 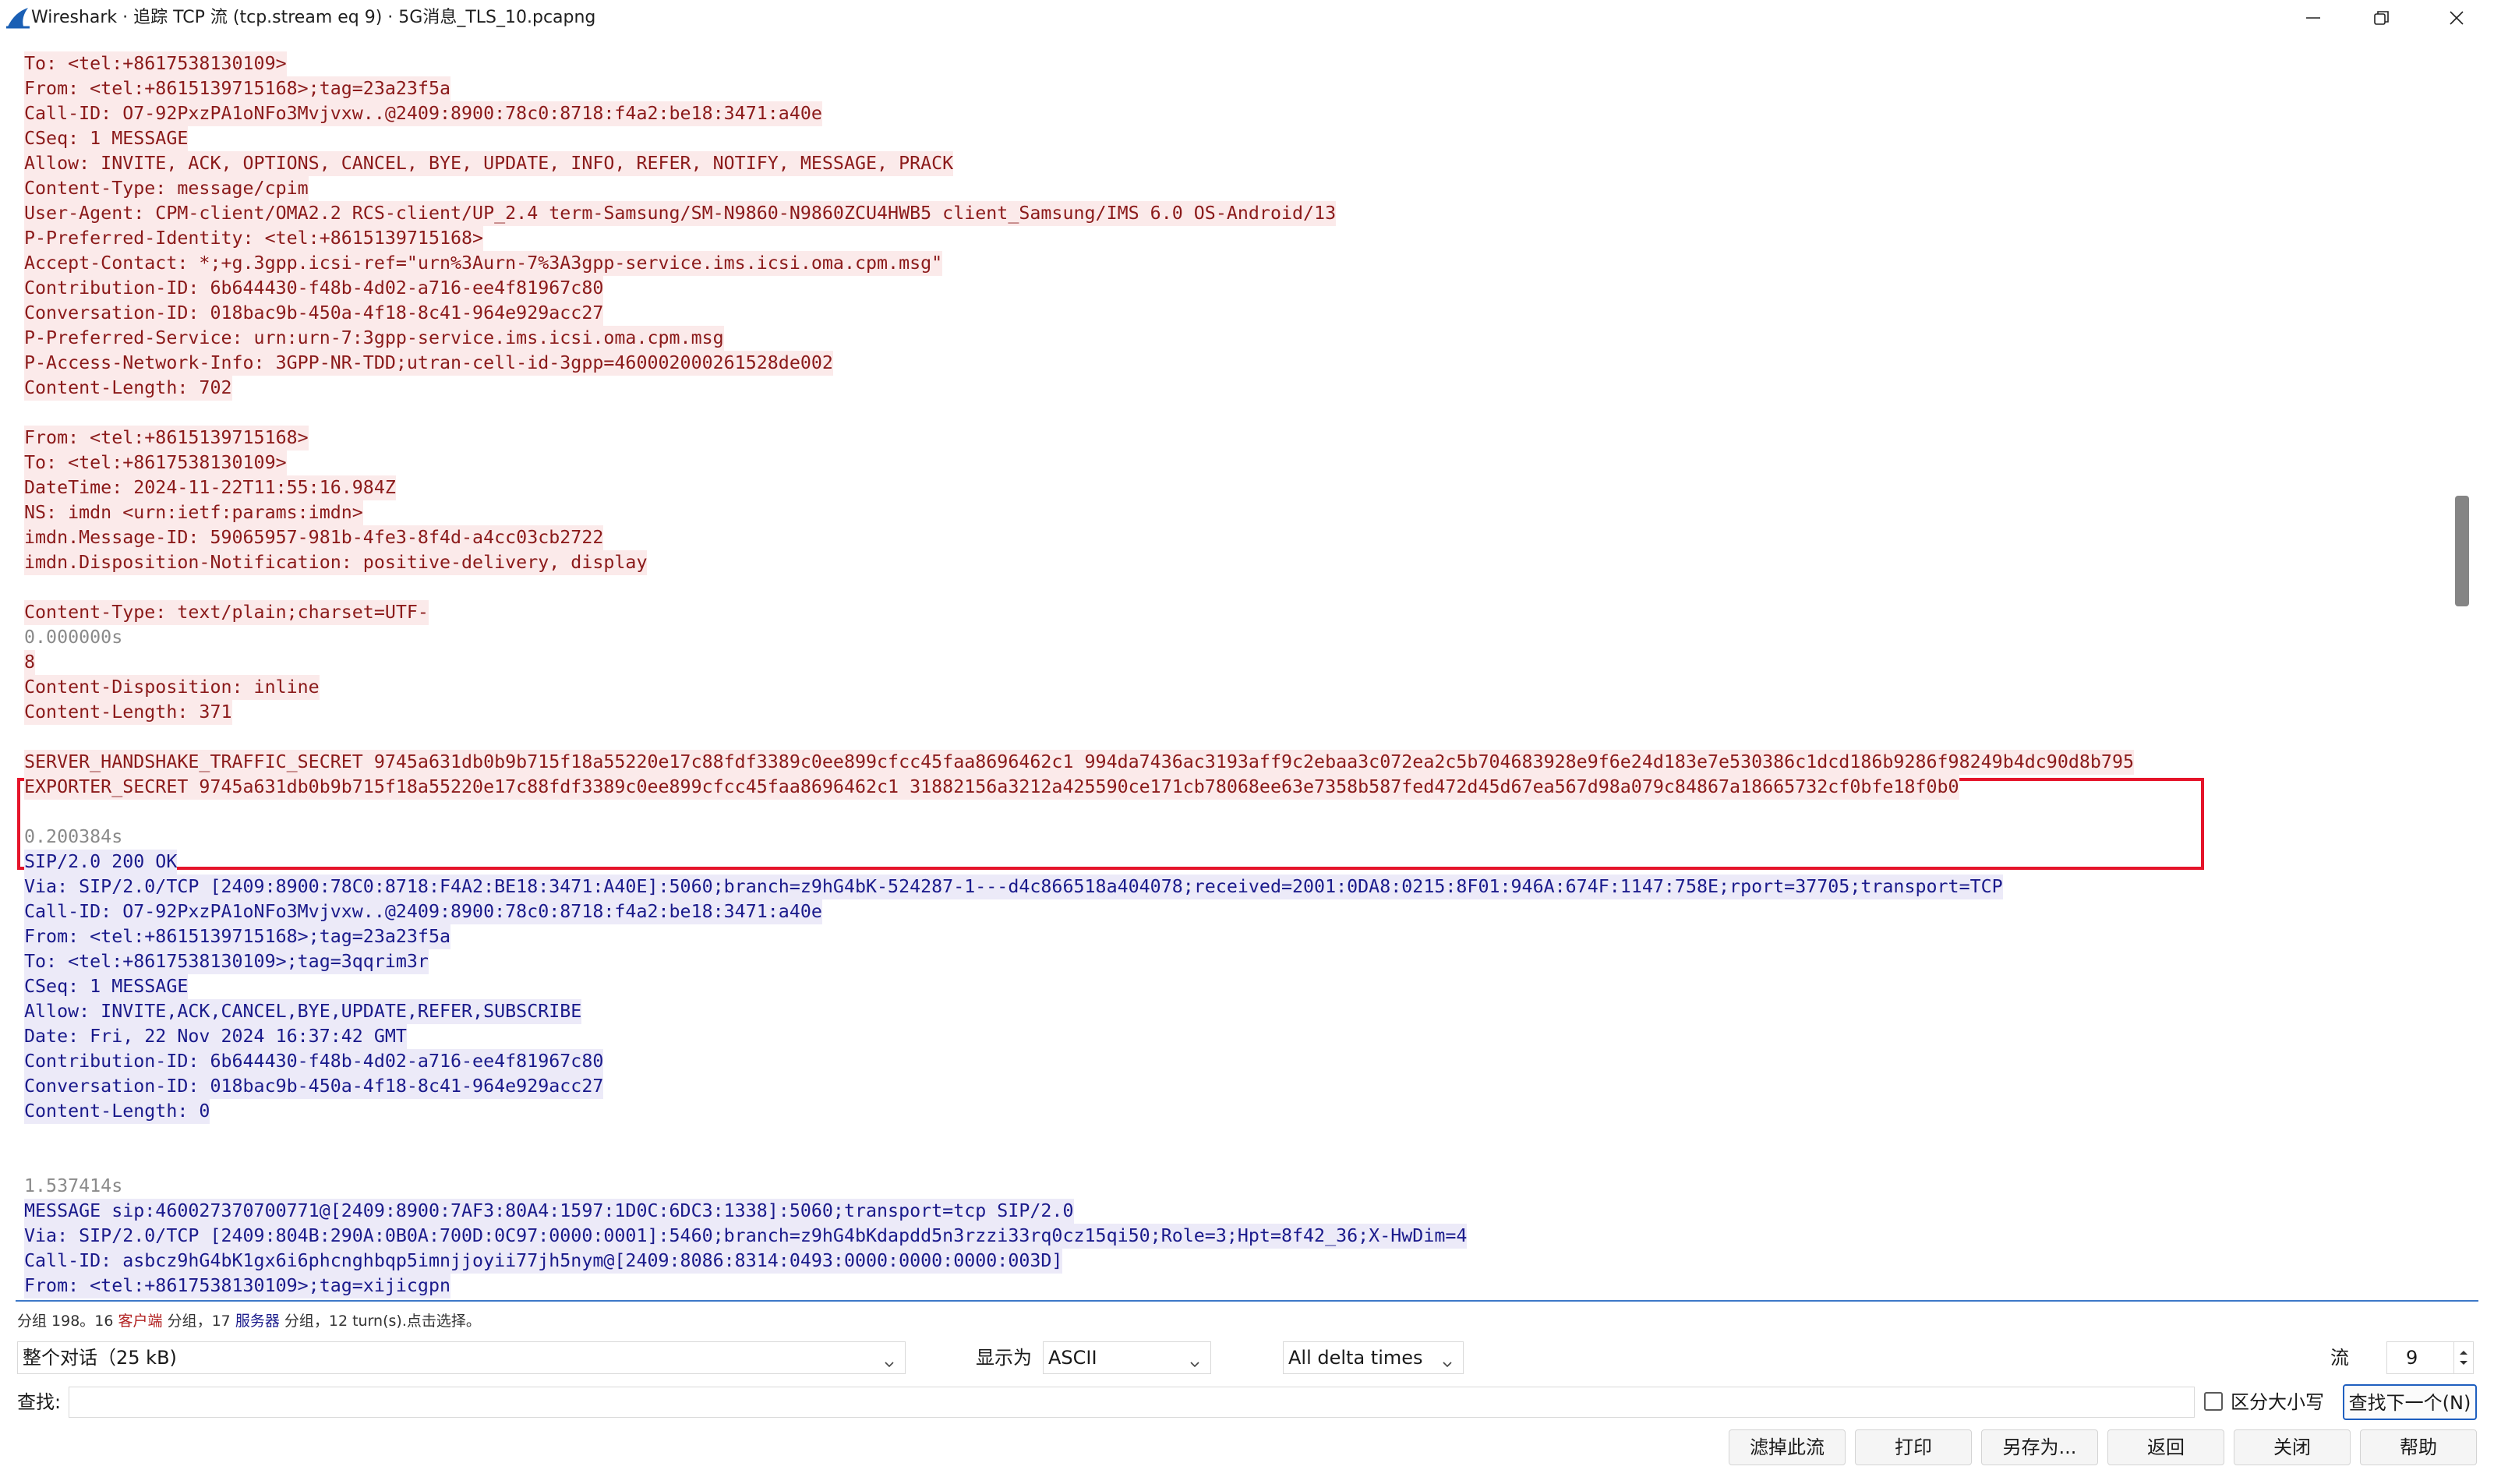 I want to click on back-button: 返回, so click(x=2165, y=1447).